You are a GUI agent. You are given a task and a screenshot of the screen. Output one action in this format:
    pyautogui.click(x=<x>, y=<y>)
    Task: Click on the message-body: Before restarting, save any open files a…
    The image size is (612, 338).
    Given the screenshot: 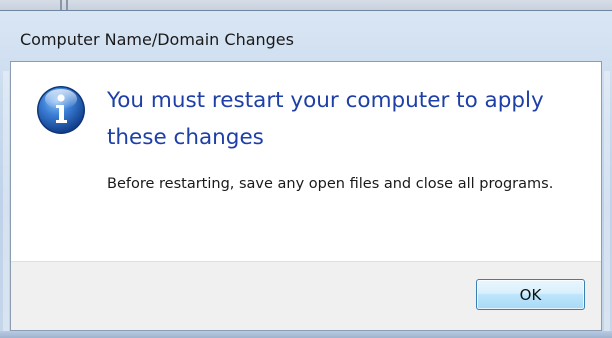 What is the action you would take?
    pyautogui.click(x=330, y=184)
    